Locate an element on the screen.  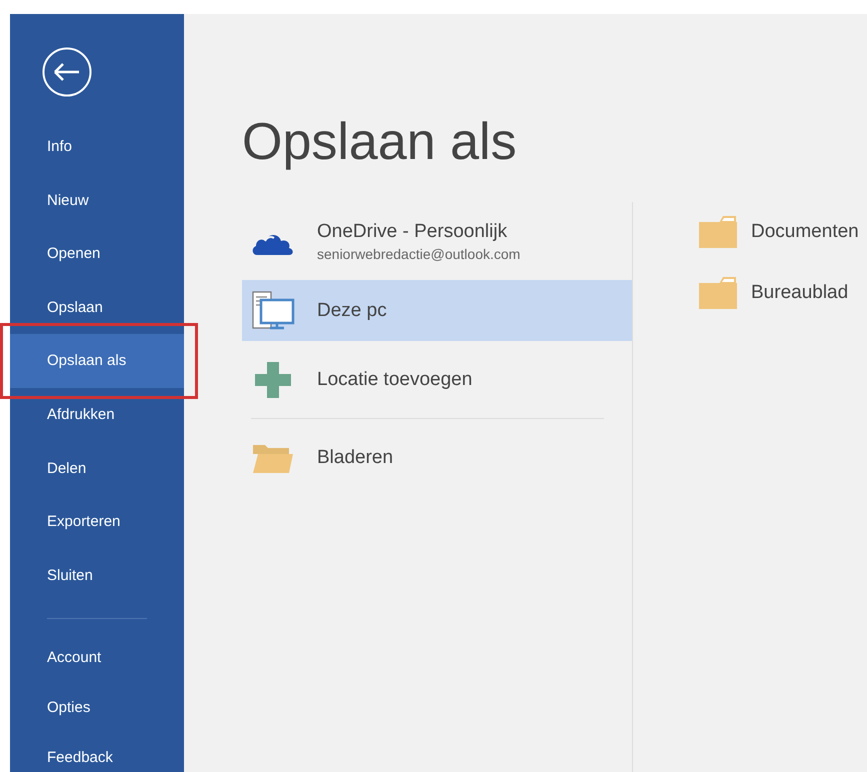
page-title: Opslaan als is located at coordinates (380, 142).